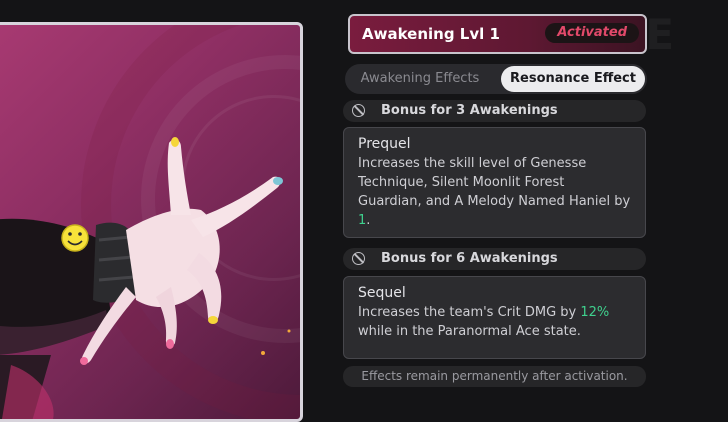  I want to click on tab-awakening-effects: Awakening Effects, so click(420, 79).